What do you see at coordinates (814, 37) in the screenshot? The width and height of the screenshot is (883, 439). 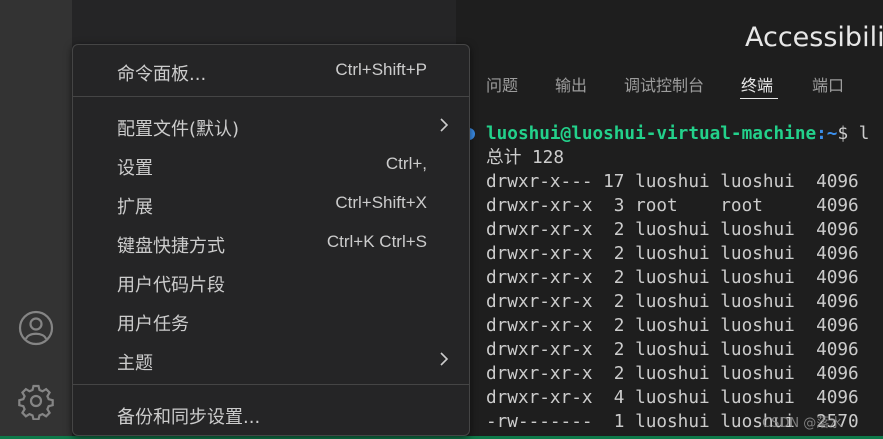 I see `editor-title: Accessibilit` at bounding box center [814, 37].